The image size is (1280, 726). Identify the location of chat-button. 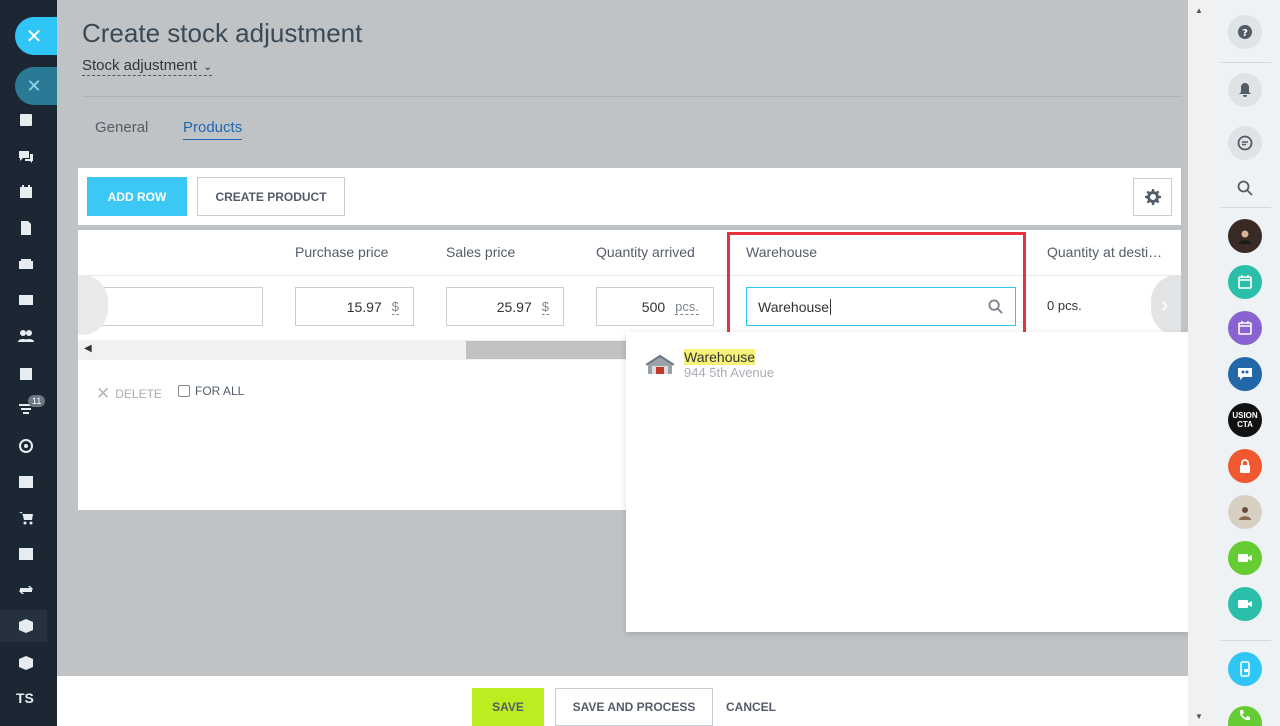
(1245, 143).